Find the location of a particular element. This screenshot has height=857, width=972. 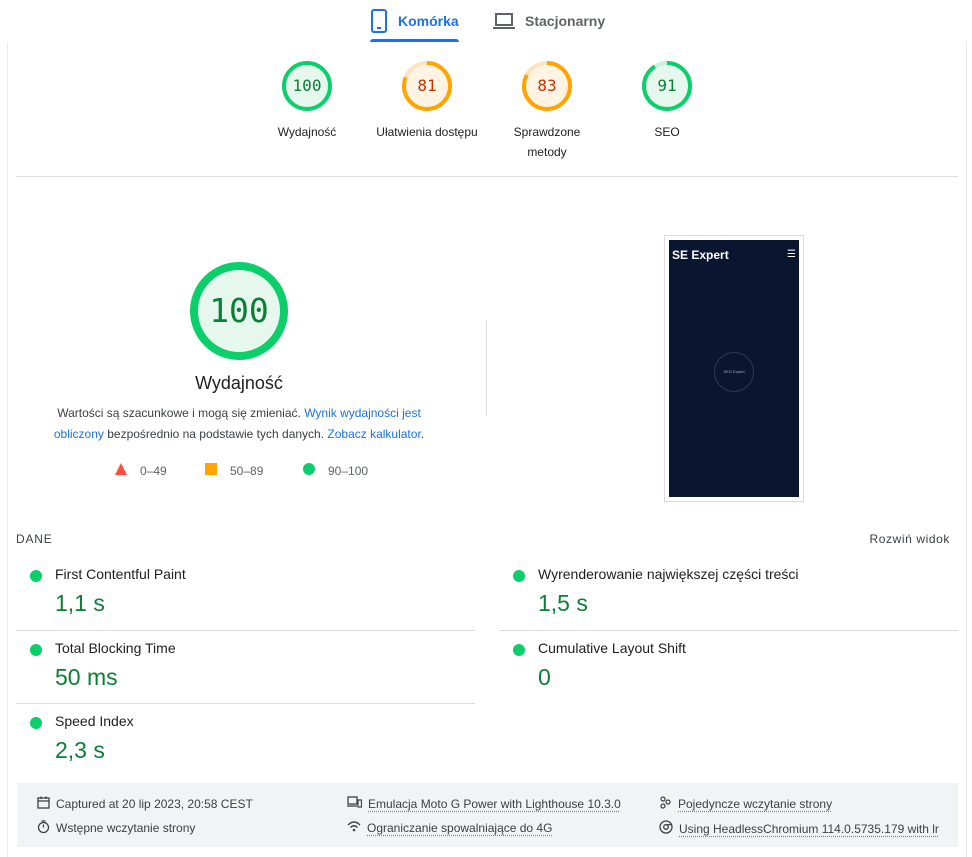

site-logo: SE Expert is located at coordinates (700, 255).